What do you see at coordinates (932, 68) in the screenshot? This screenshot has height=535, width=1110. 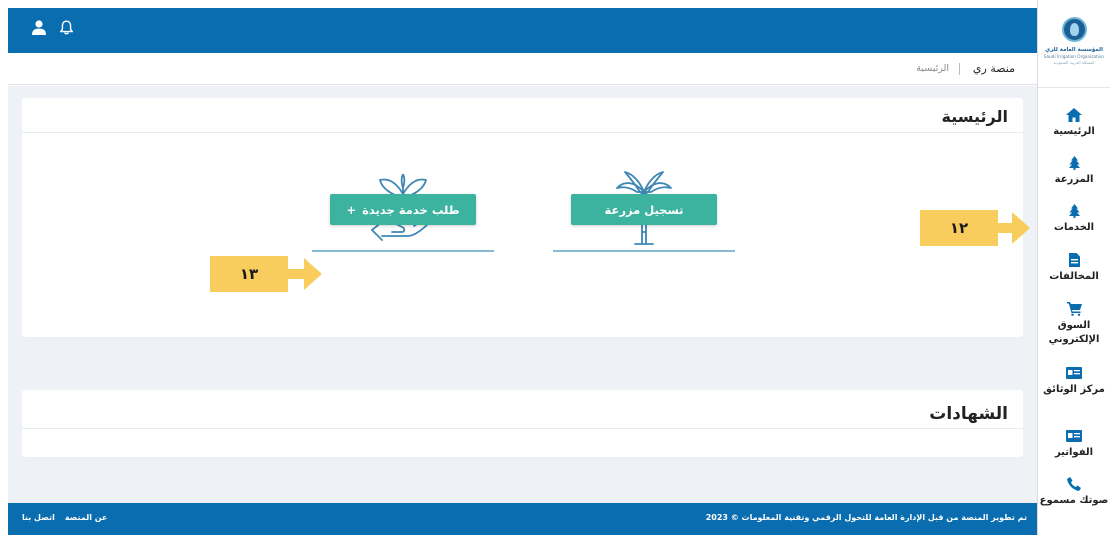 I see `breadcrumb-current: الرئيسية` at bounding box center [932, 68].